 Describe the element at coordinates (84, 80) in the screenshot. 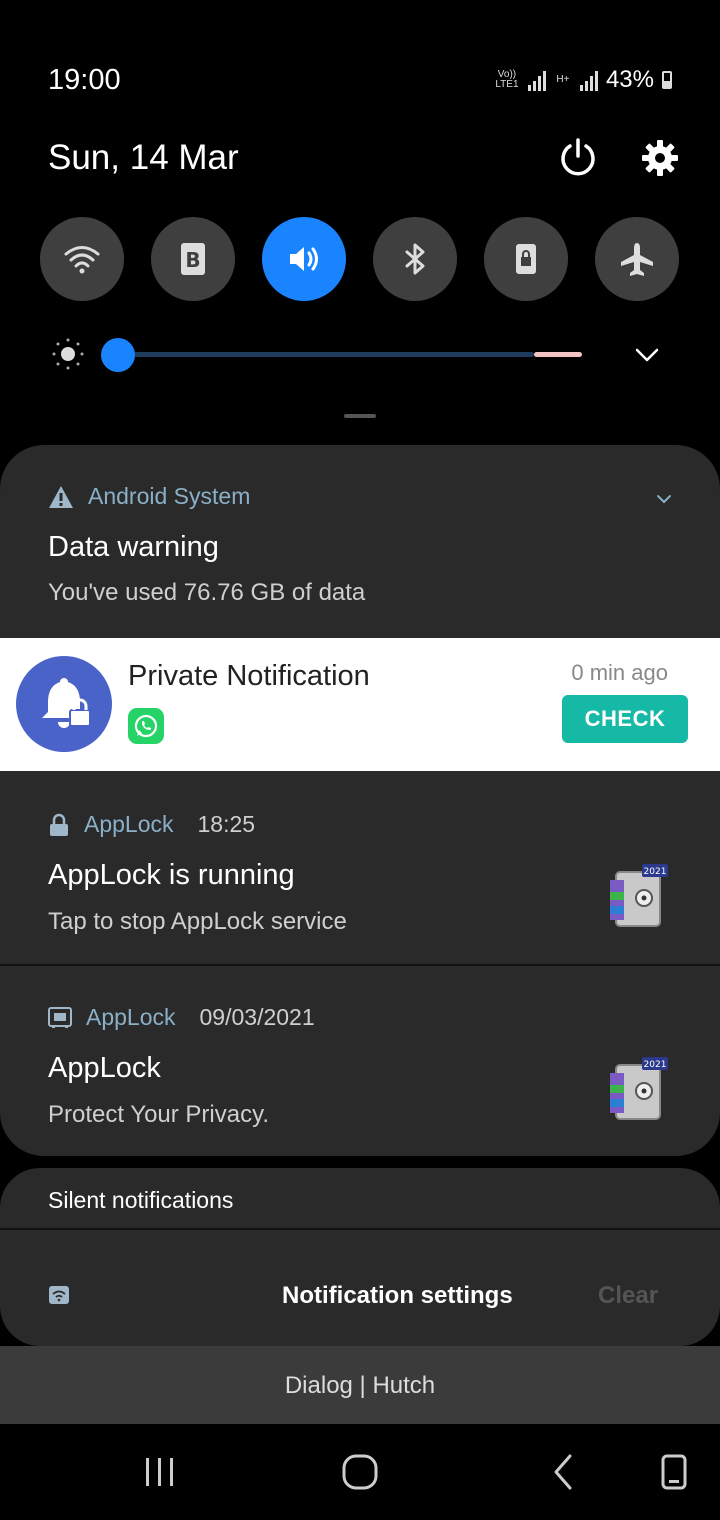

I see `status-time: 19:00` at that location.